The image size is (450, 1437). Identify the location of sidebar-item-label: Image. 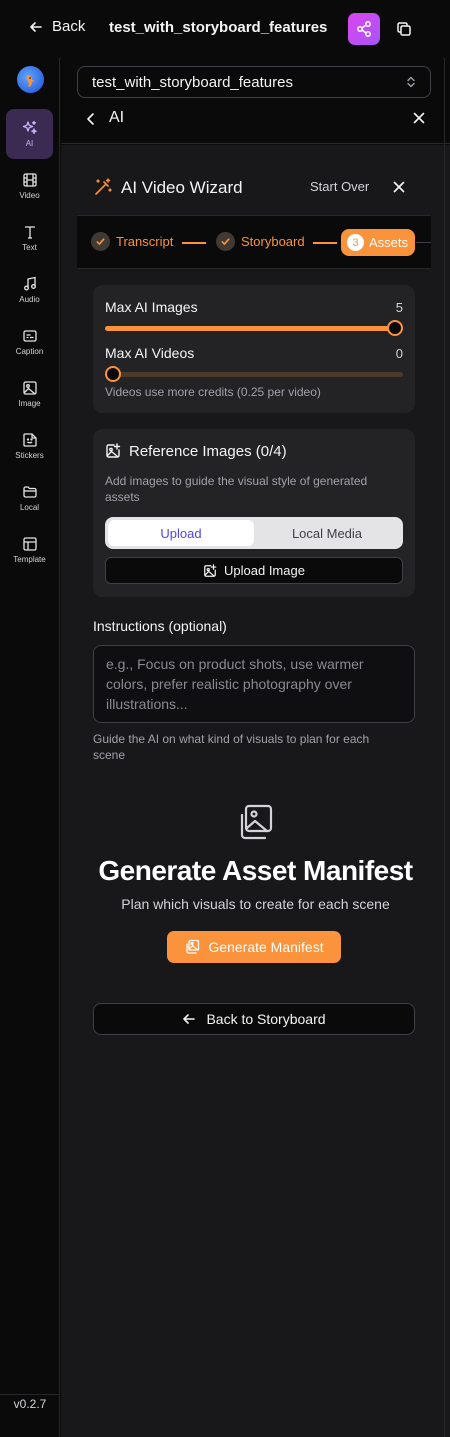
(29, 403).